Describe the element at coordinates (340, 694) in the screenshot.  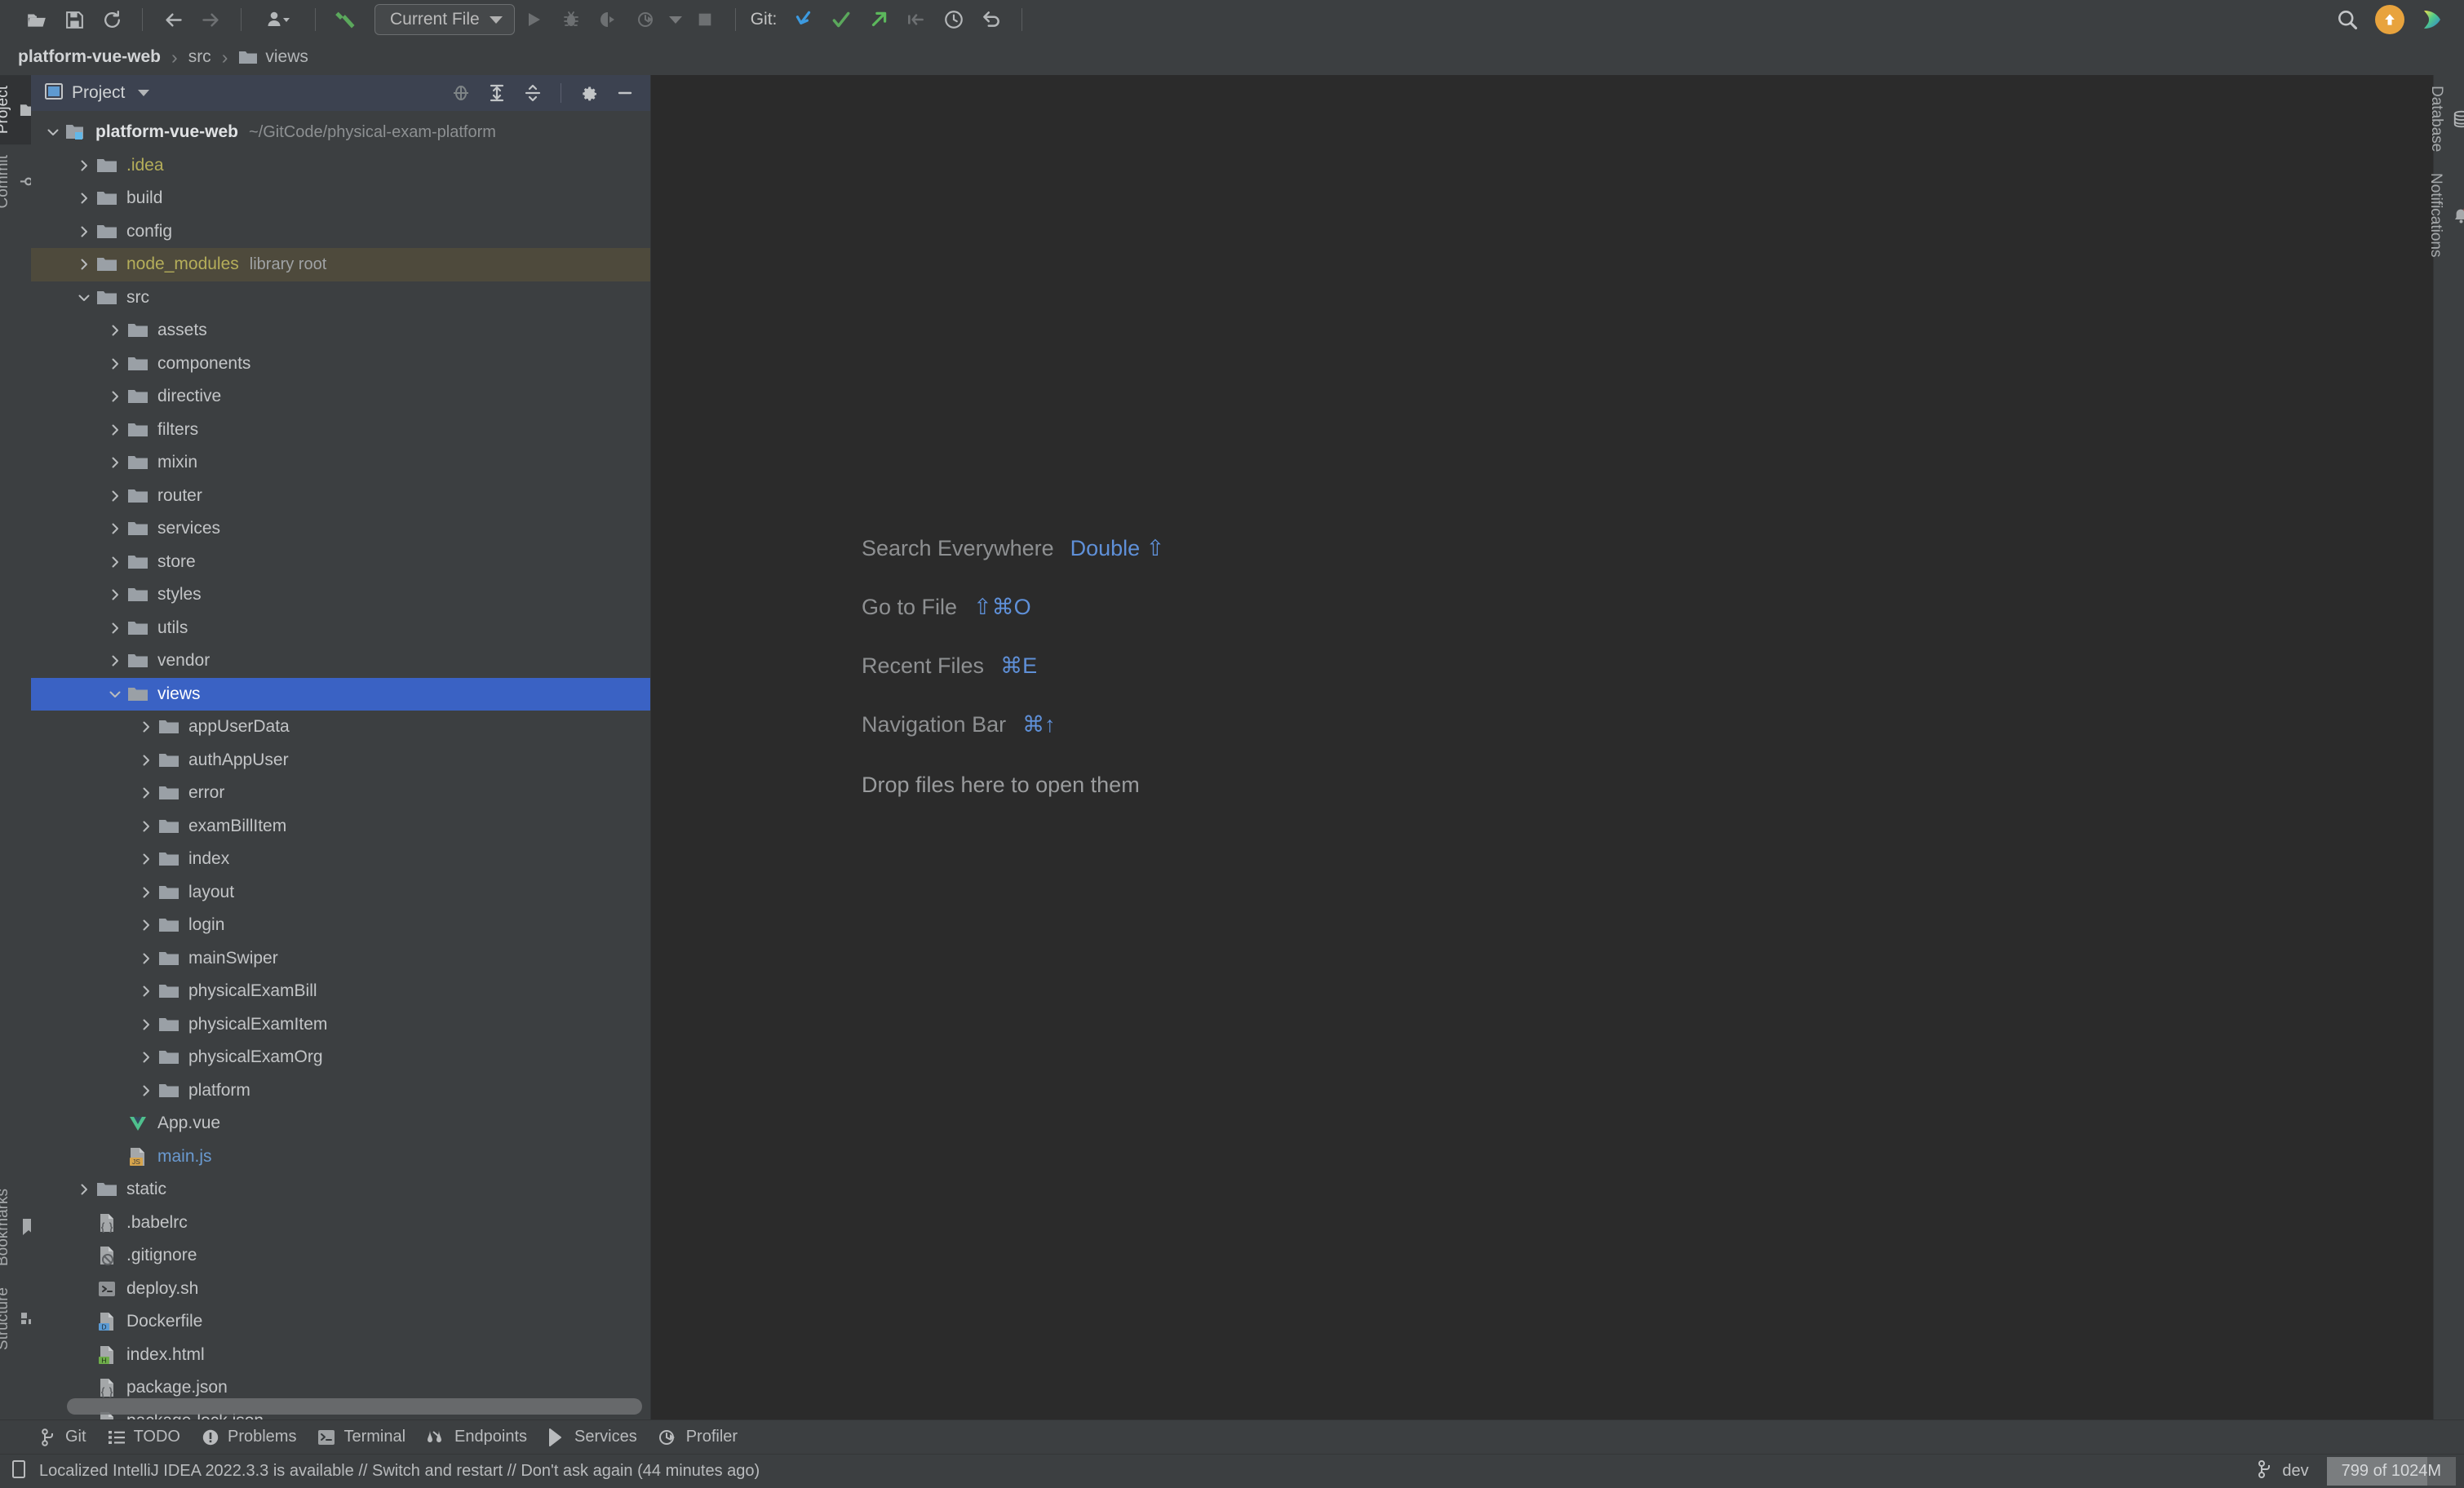
I see `tree-row: views` at that location.